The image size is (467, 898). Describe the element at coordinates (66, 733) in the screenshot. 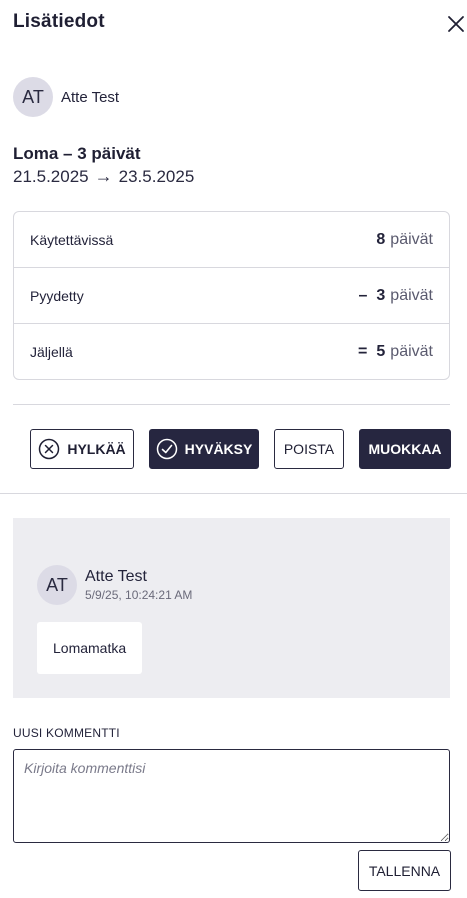

I see `new-comment-label: UUSI KOMMENTTI` at that location.